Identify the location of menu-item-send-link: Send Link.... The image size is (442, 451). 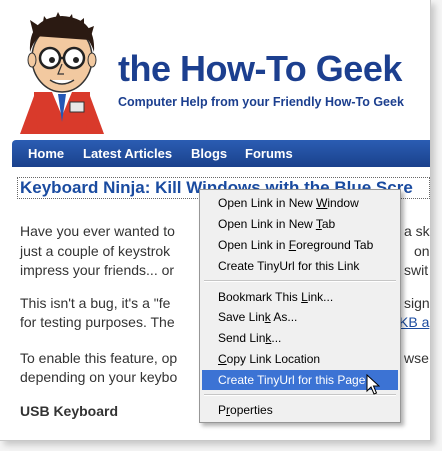
(300, 338).